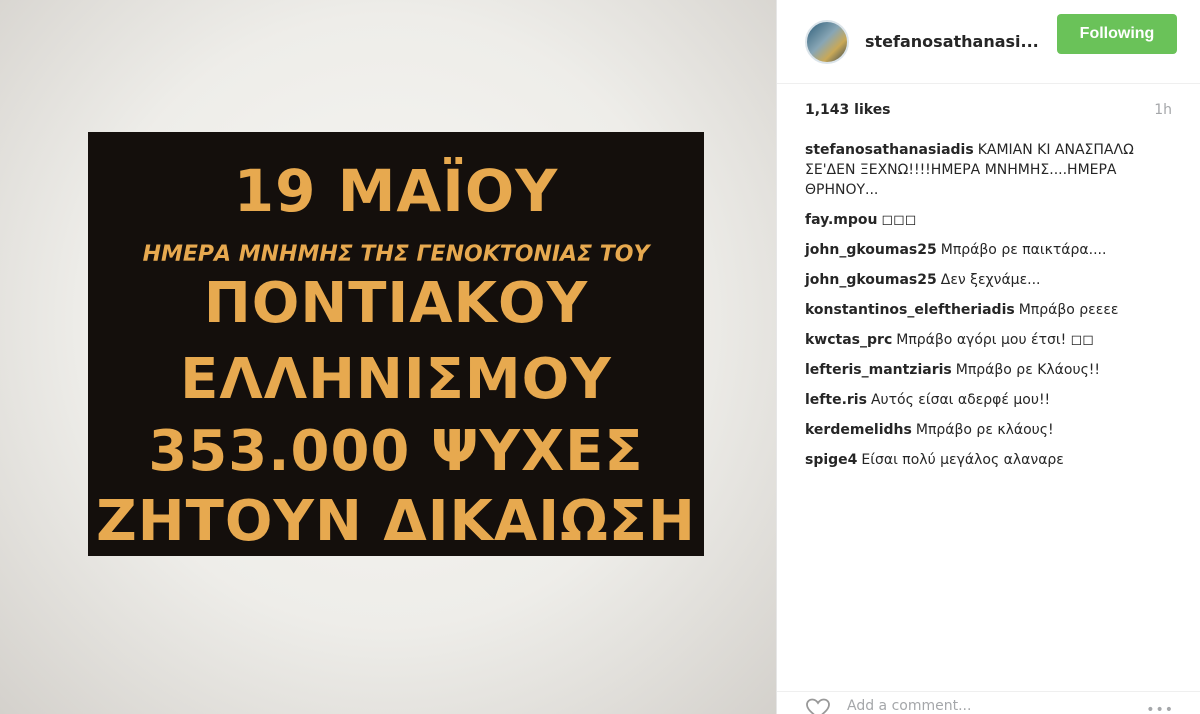  What do you see at coordinates (988, 702) in the screenshot?
I see `comment-bar: Add a comment... •••` at bounding box center [988, 702].